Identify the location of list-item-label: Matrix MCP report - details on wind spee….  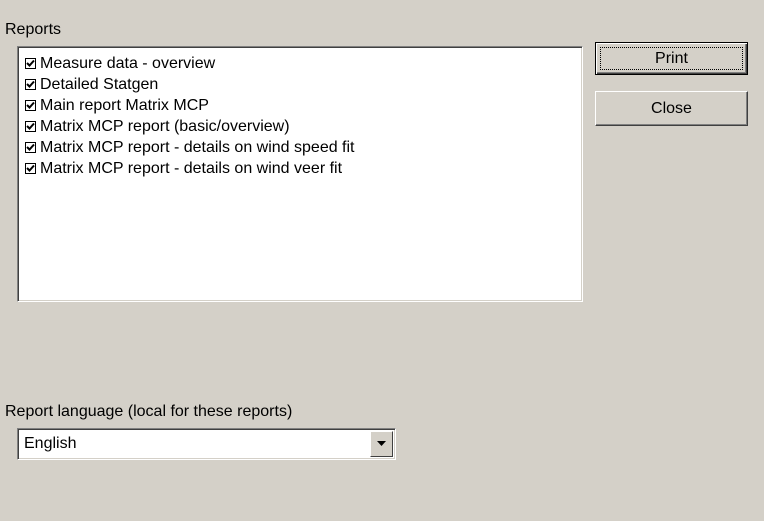
(197, 147).